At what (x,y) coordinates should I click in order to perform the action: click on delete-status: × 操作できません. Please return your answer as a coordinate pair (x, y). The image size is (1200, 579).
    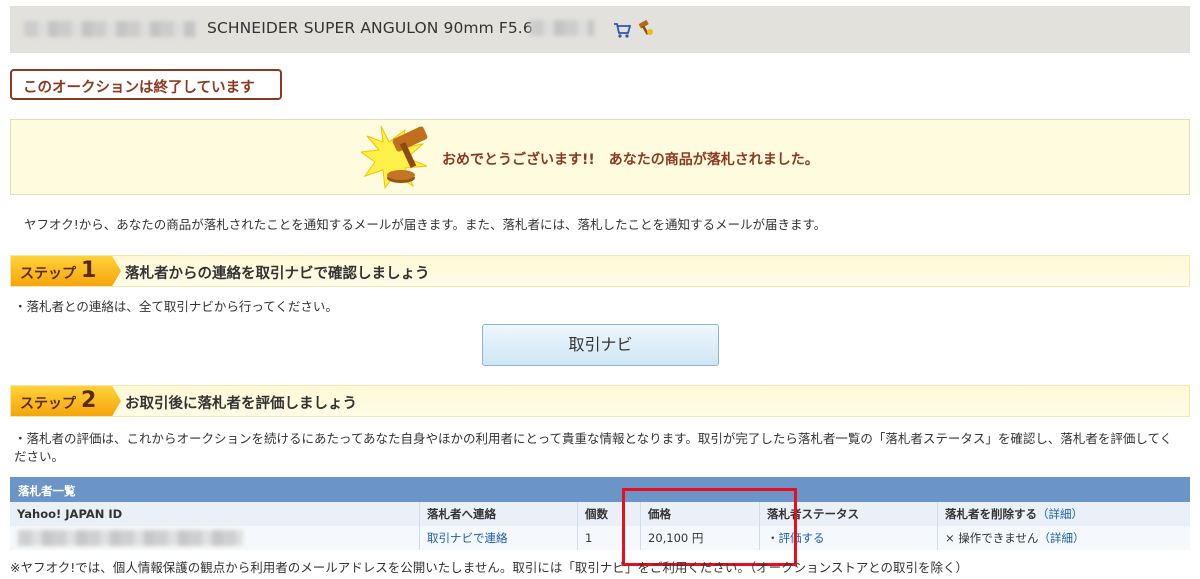
    Looking at the image, I should click on (992, 538).